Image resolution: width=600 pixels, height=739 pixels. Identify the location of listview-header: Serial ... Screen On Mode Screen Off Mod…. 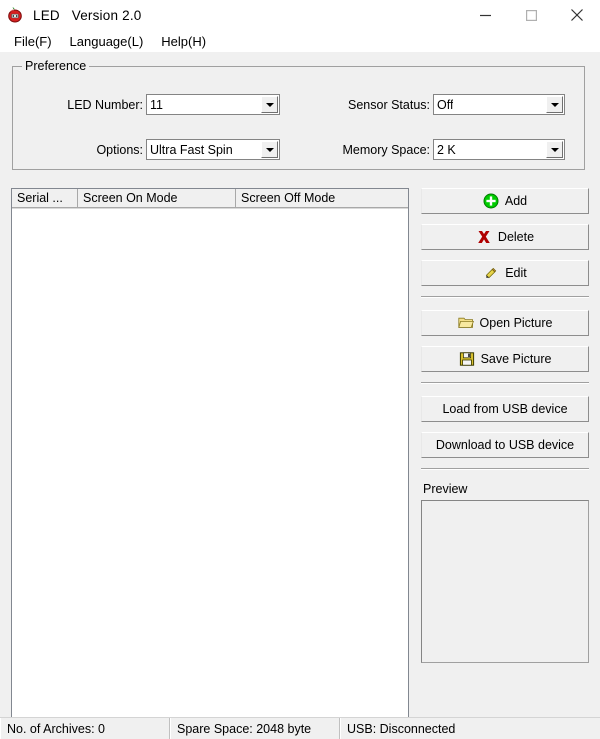
(210, 199).